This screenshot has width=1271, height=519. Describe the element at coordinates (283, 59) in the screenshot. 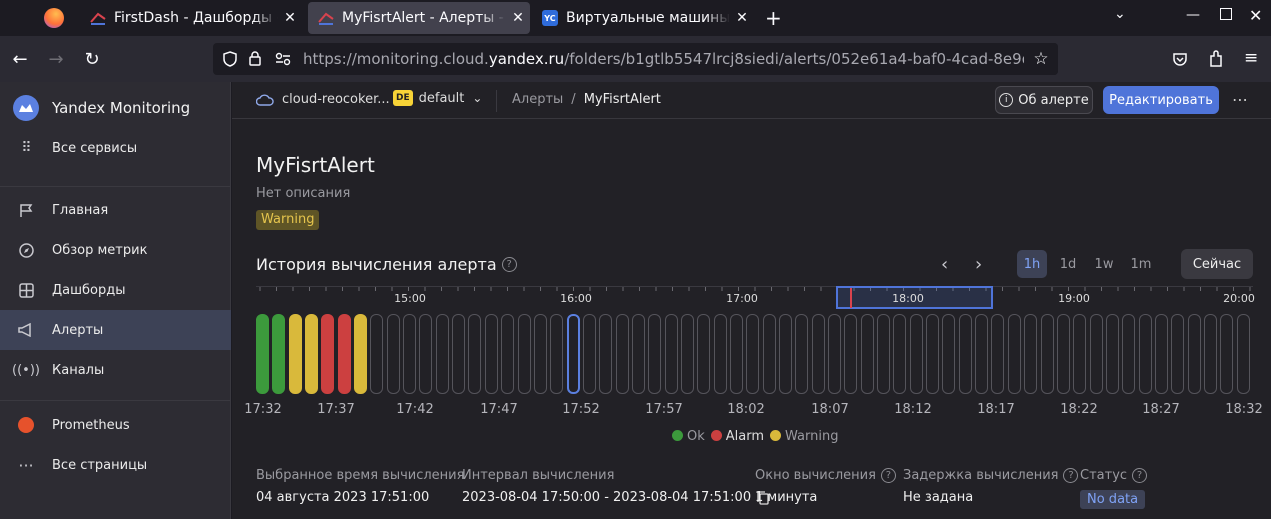

I see `permissions-icon` at that location.